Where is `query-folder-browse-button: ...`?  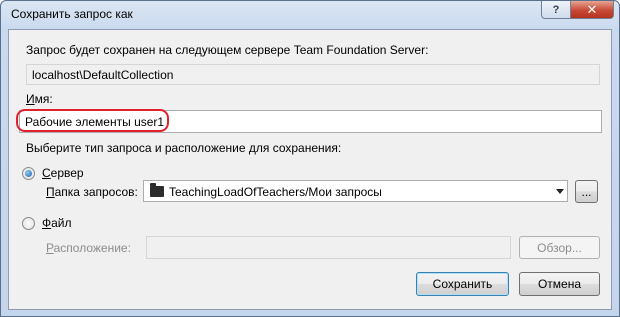 query-folder-browse-button: ... is located at coordinates (586, 191).